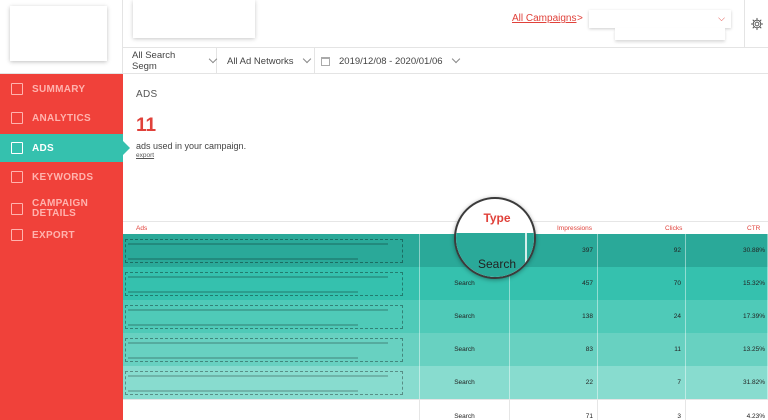  What do you see at coordinates (17, 118) in the screenshot?
I see `analytics-icon` at bounding box center [17, 118].